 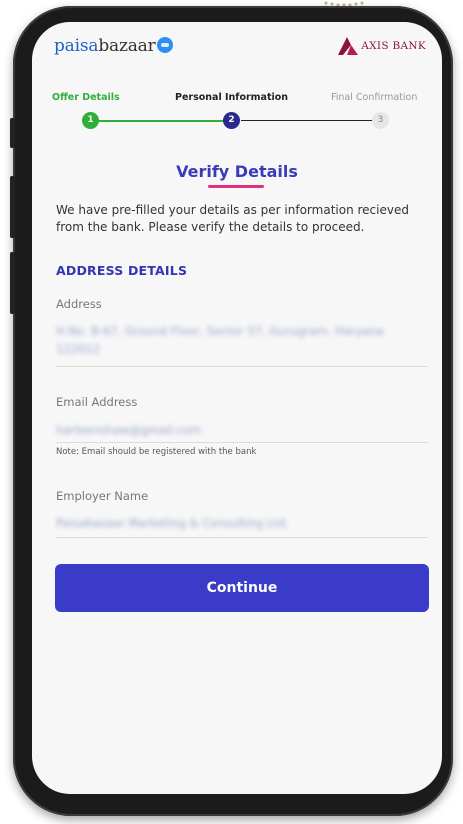 I want to click on continue-button: Continue, so click(x=242, y=588).